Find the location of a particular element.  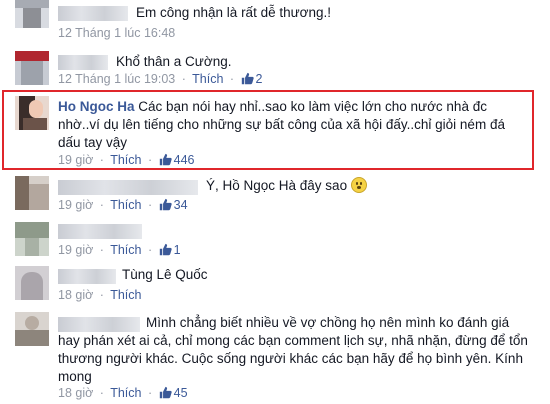

comment-text-line: dấu tay vậy is located at coordinates (93, 142).